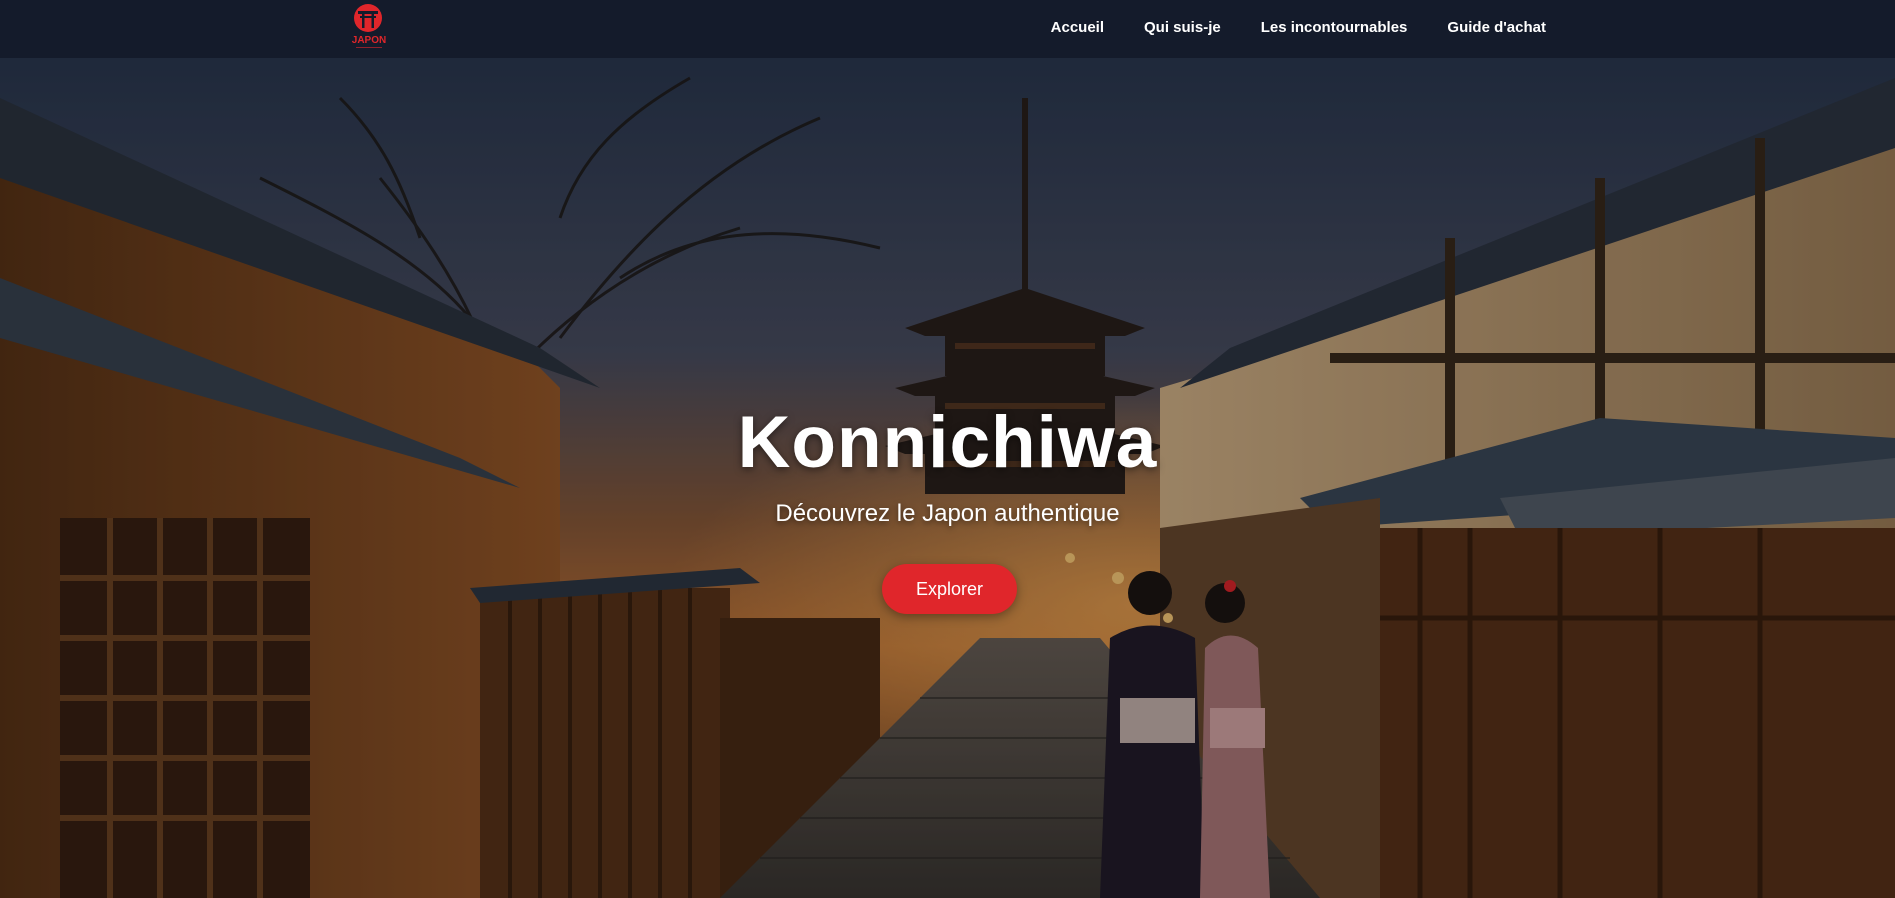  I want to click on hero-title: Konnichiwa, so click(947, 442).